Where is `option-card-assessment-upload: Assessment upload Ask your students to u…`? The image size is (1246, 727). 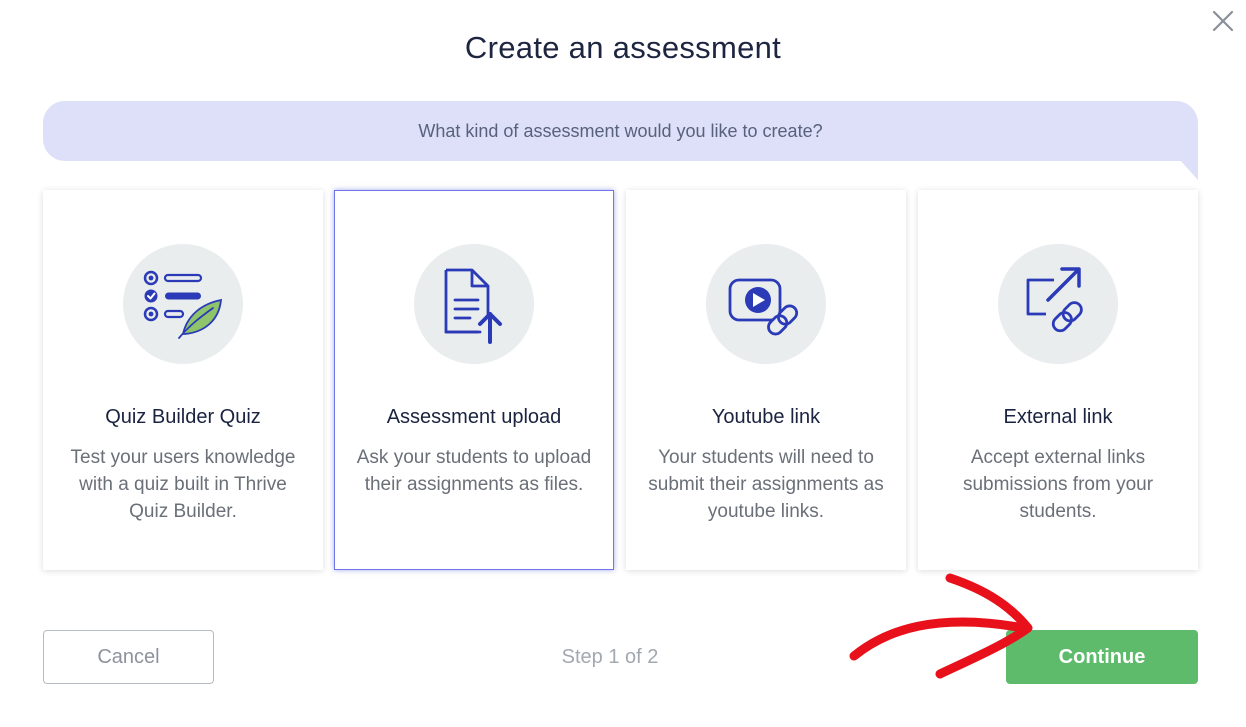
option-card-assessment-upload: Assessment upload Ask your students to u… is located at coordinates (474, 380).